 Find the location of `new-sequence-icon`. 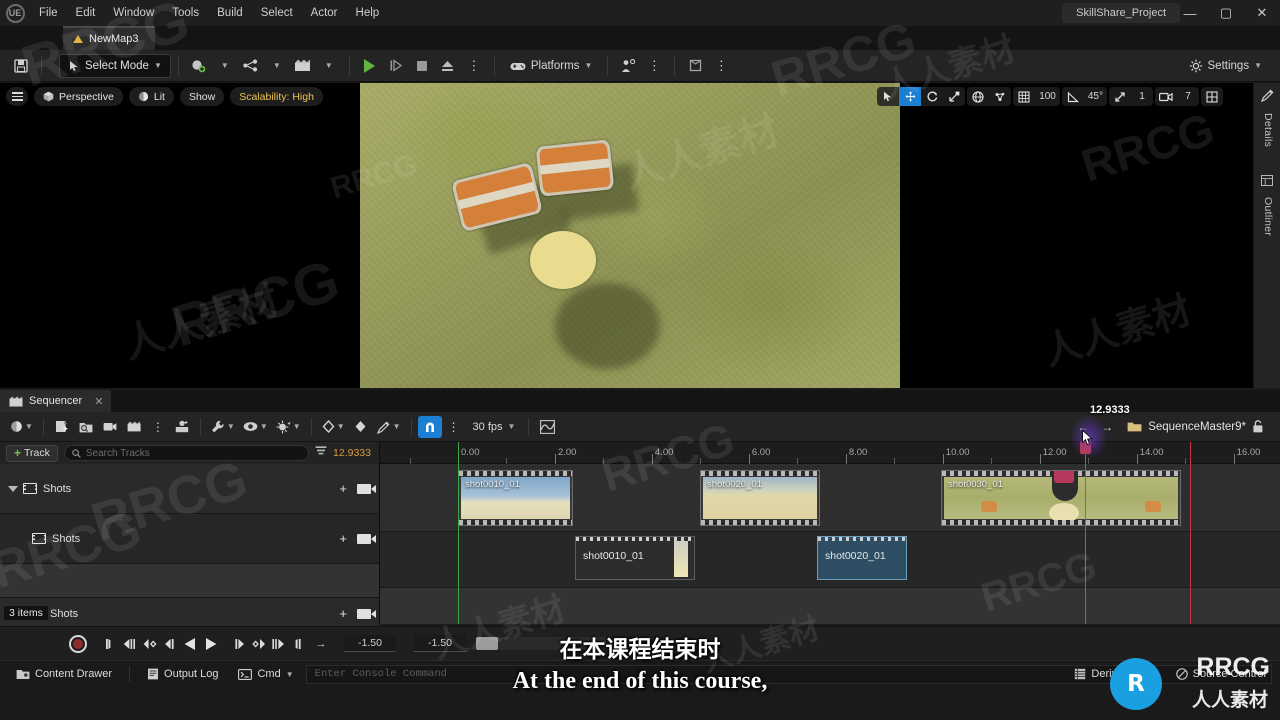

new-sequence-icon is located at coordinates (62, 427).